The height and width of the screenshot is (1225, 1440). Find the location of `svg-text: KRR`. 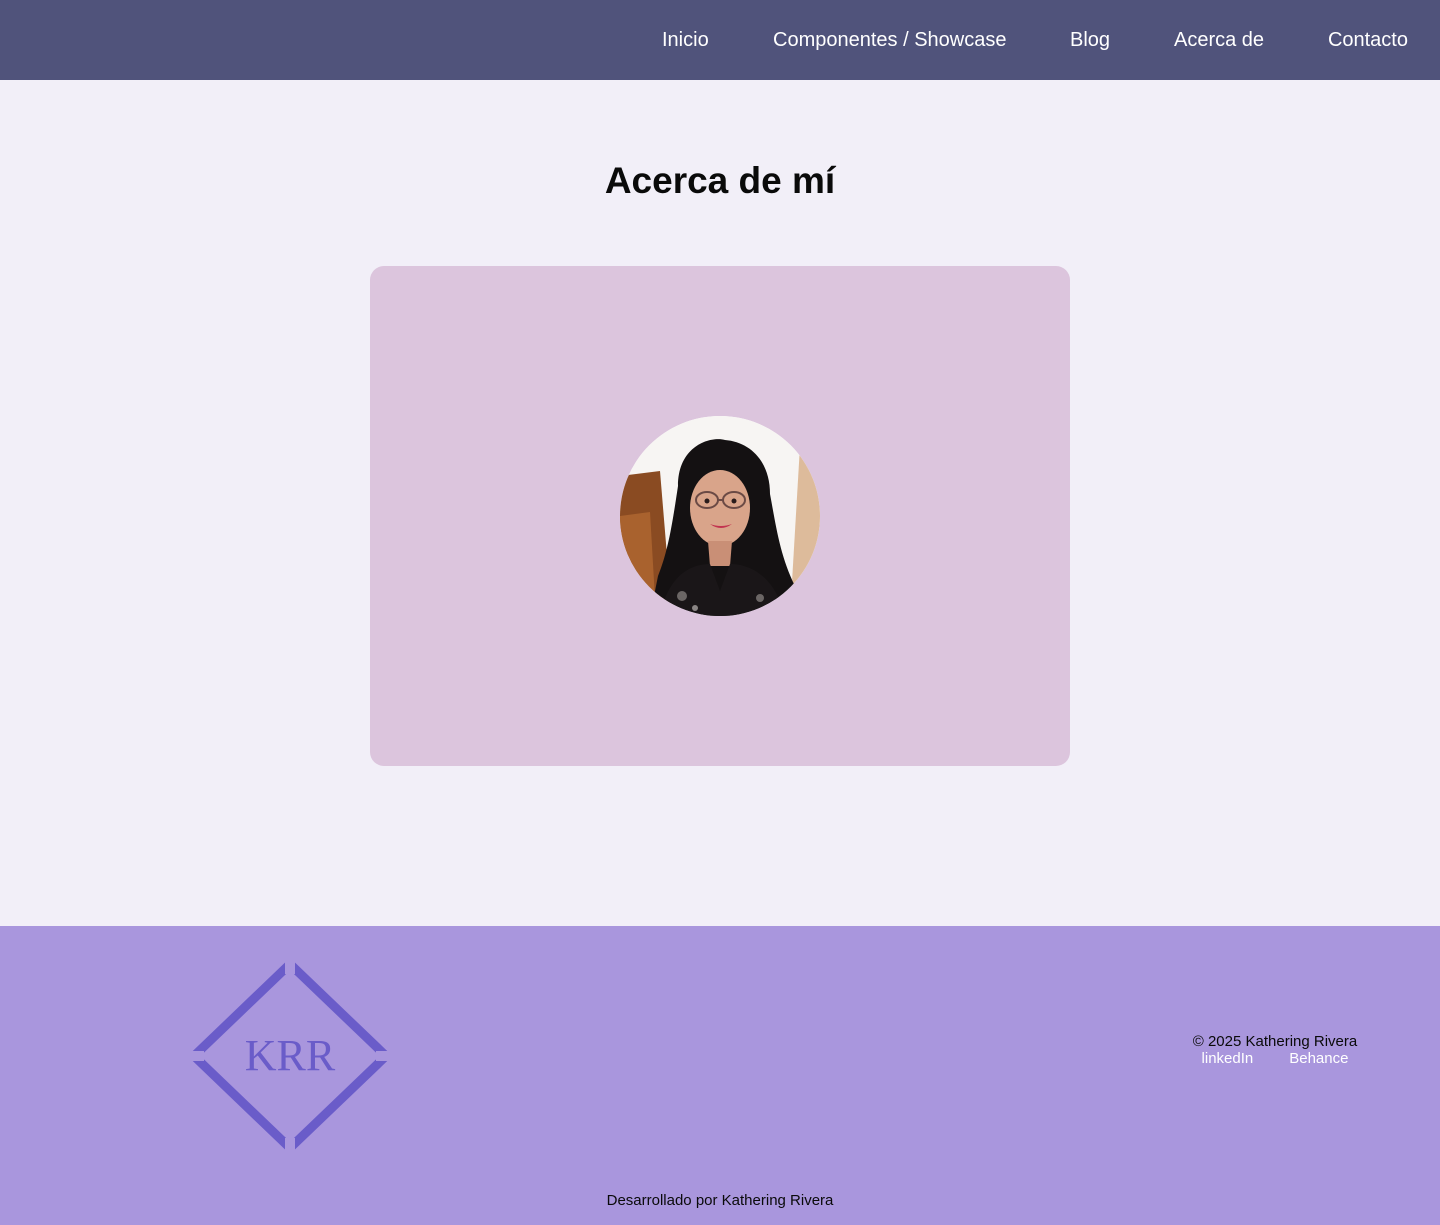

svg-text: KRR is located at coordinates (290, 1055).